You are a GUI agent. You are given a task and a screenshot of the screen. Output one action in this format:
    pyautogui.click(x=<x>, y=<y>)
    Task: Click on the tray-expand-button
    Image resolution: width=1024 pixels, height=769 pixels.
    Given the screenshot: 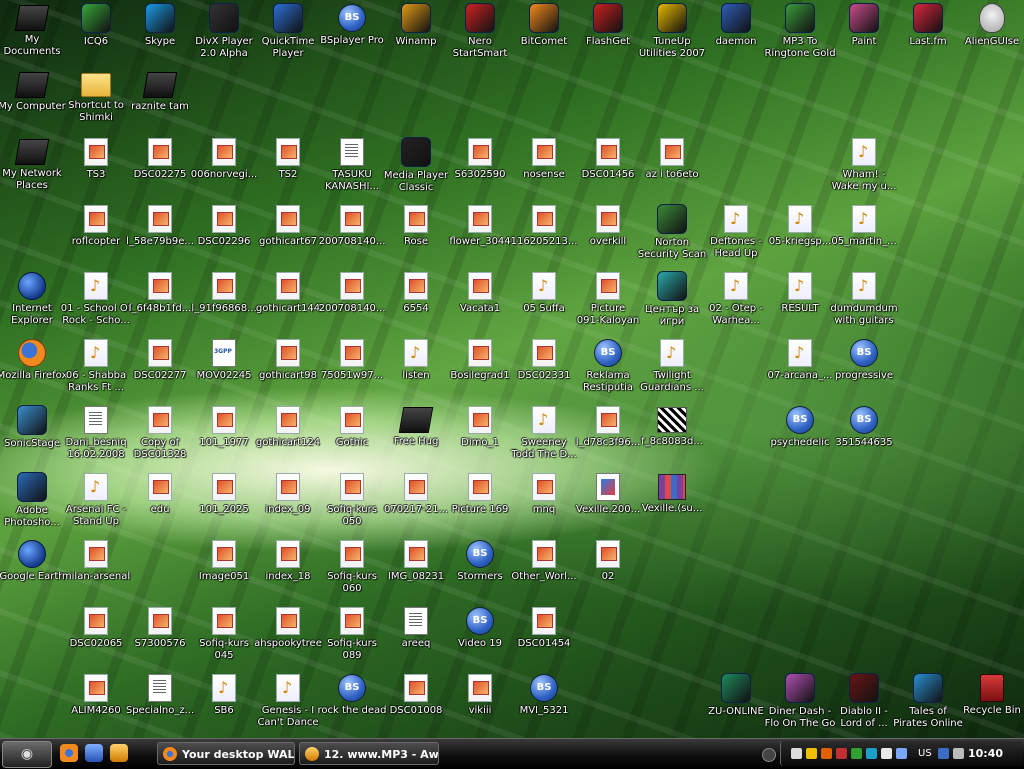 What is the action you would take?
    pyautogui.click(x=769, y=755)
    